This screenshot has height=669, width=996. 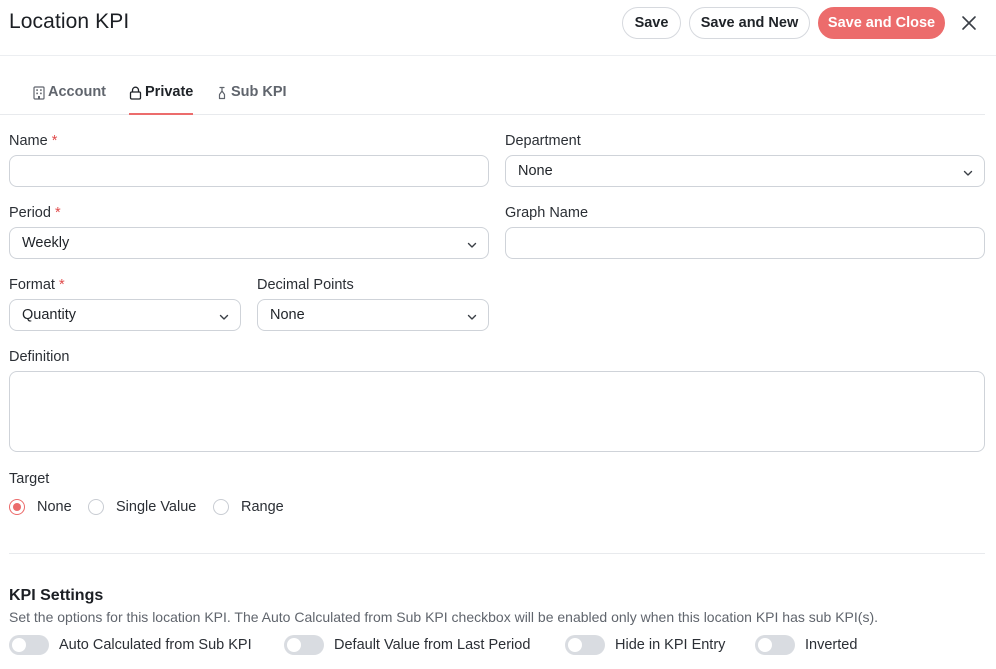 What do you see at coordinates (969, 23) in the screenshot?
I see `close-icon` at bounding box center [969, 23].